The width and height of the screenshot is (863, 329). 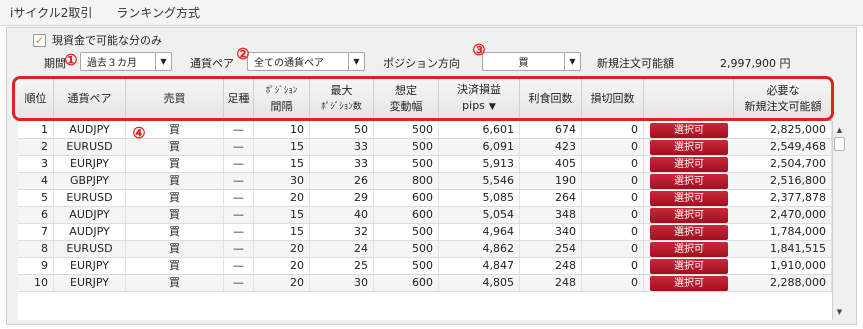 I want to click on annotation-1: ①, so click(x=71, y=60).